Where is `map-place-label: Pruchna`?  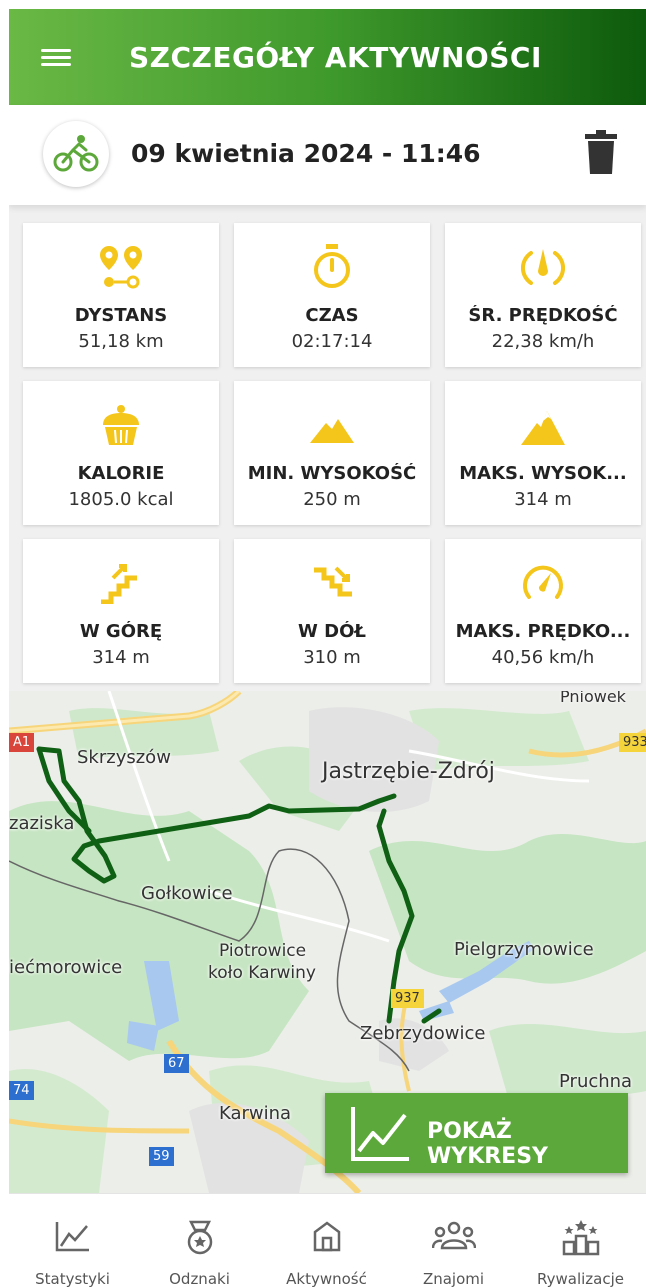 map-place-label: Pruchna is located at coordinates (596, 1081).